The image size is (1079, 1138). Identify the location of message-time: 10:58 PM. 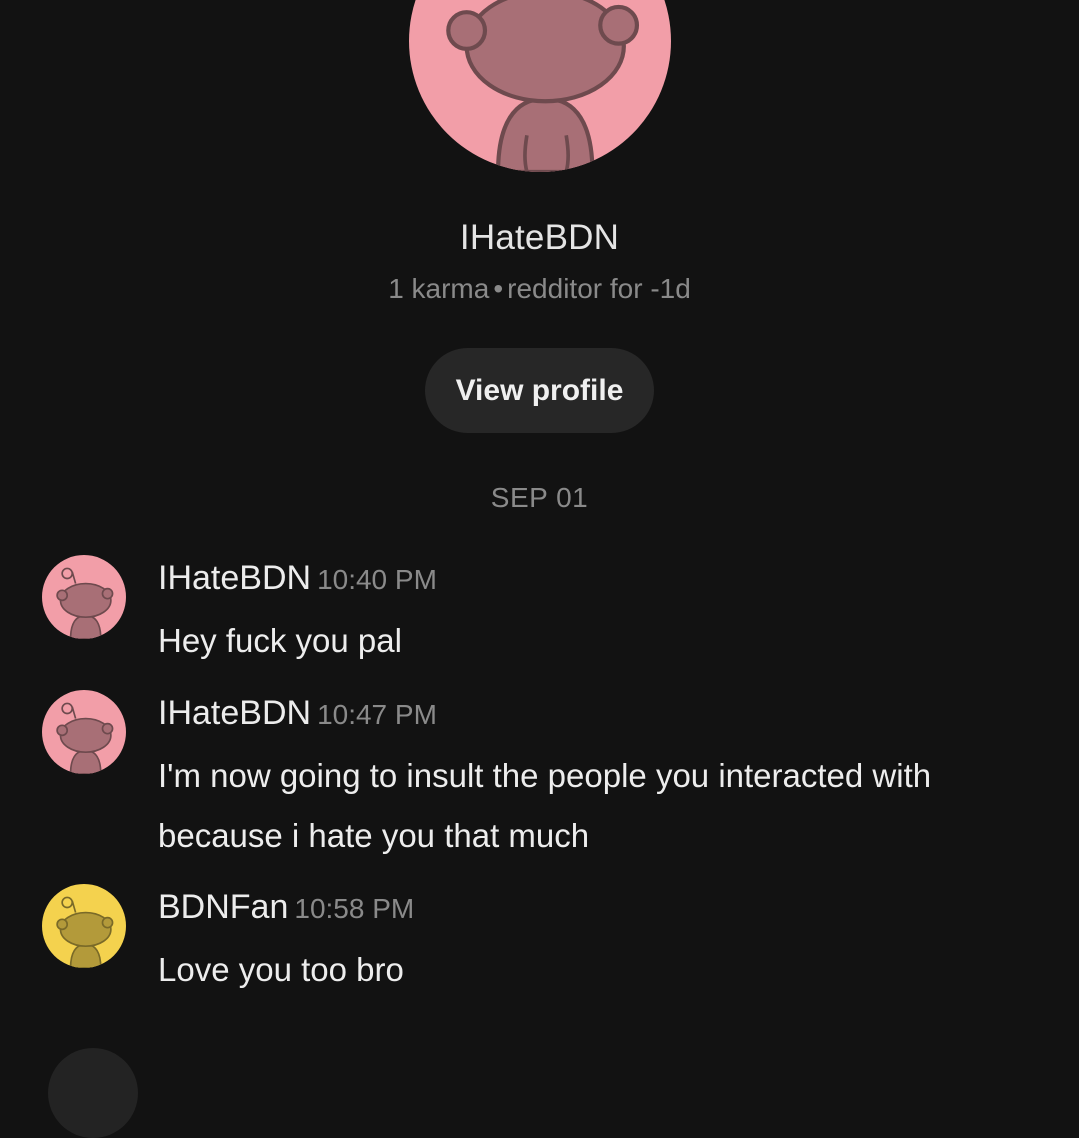
(354, 908).